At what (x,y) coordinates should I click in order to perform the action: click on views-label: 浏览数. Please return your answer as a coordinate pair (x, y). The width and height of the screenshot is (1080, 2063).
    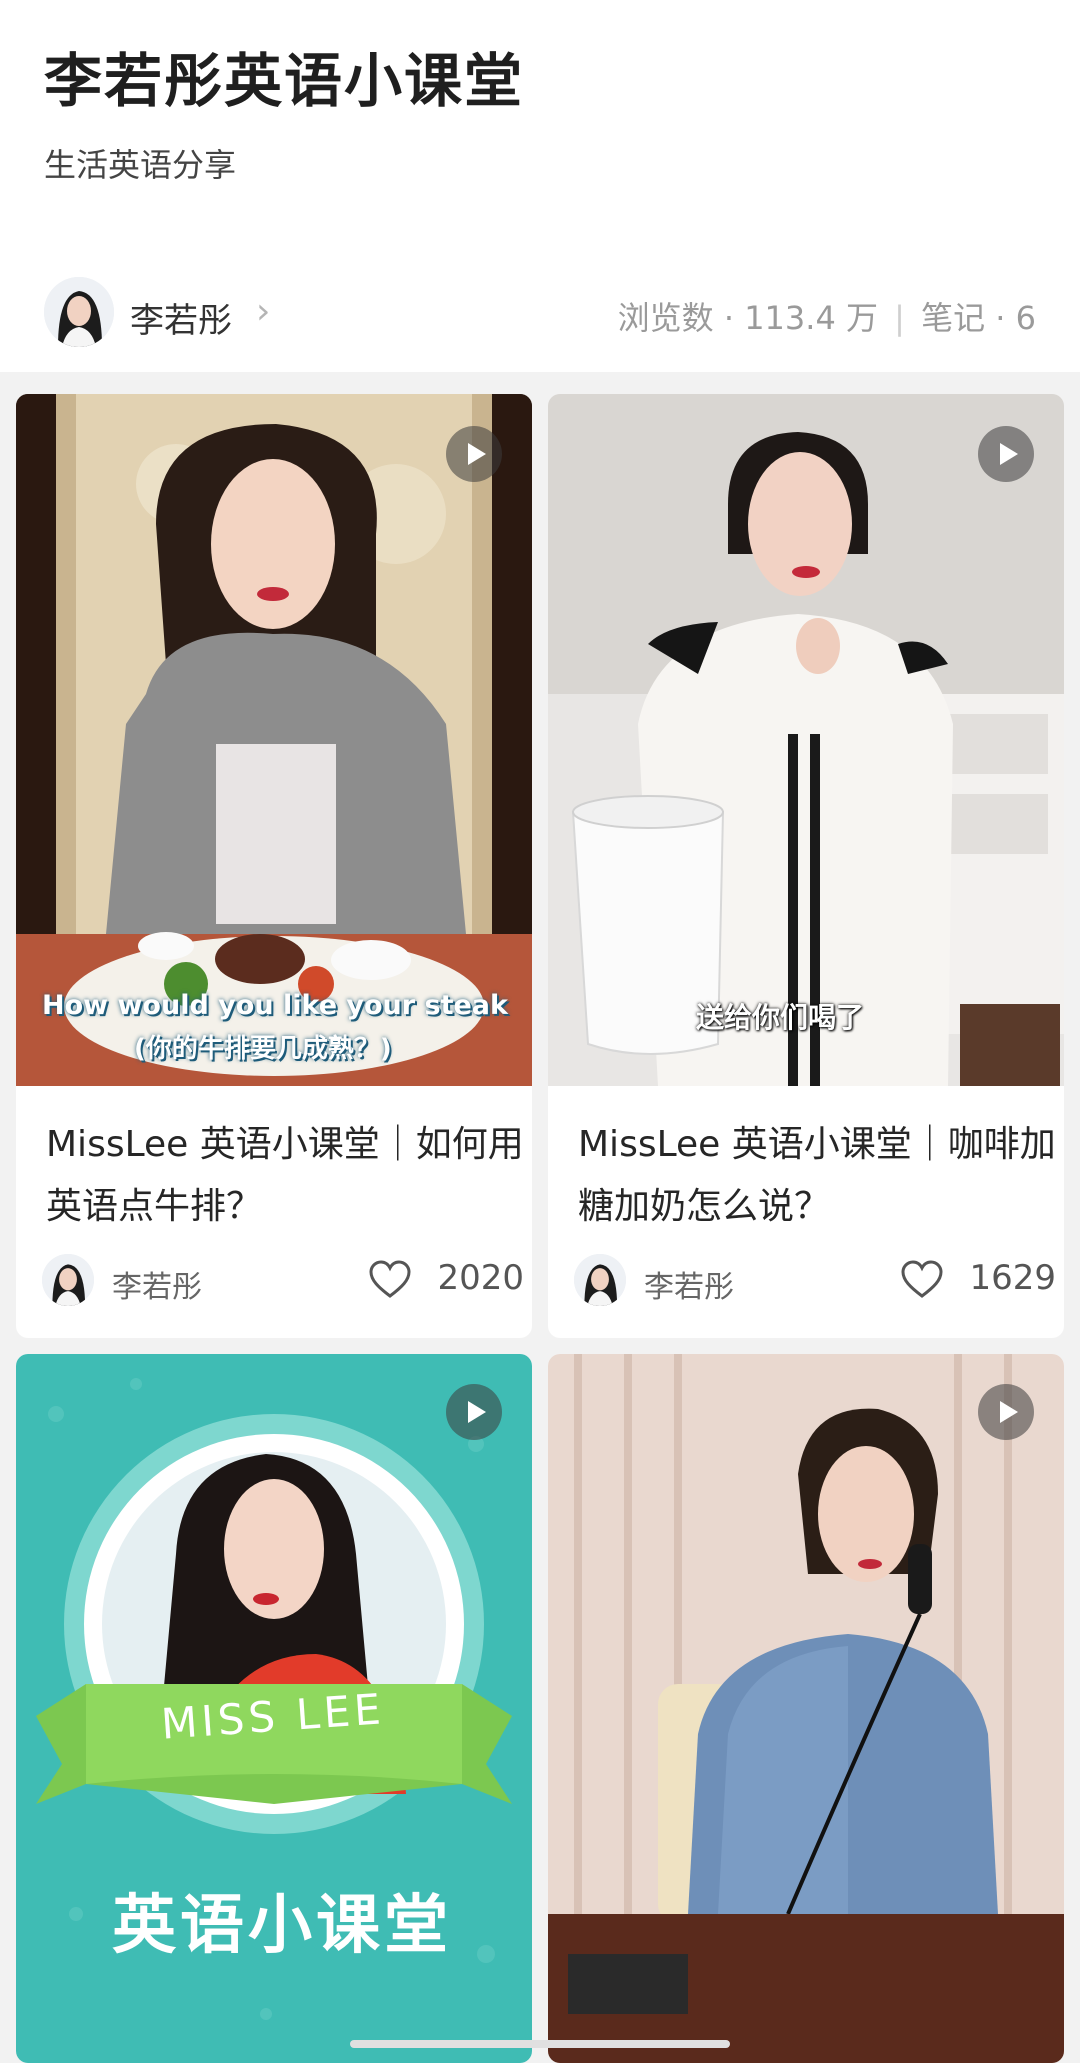
    Looking at the image, I should click on (665, 318).